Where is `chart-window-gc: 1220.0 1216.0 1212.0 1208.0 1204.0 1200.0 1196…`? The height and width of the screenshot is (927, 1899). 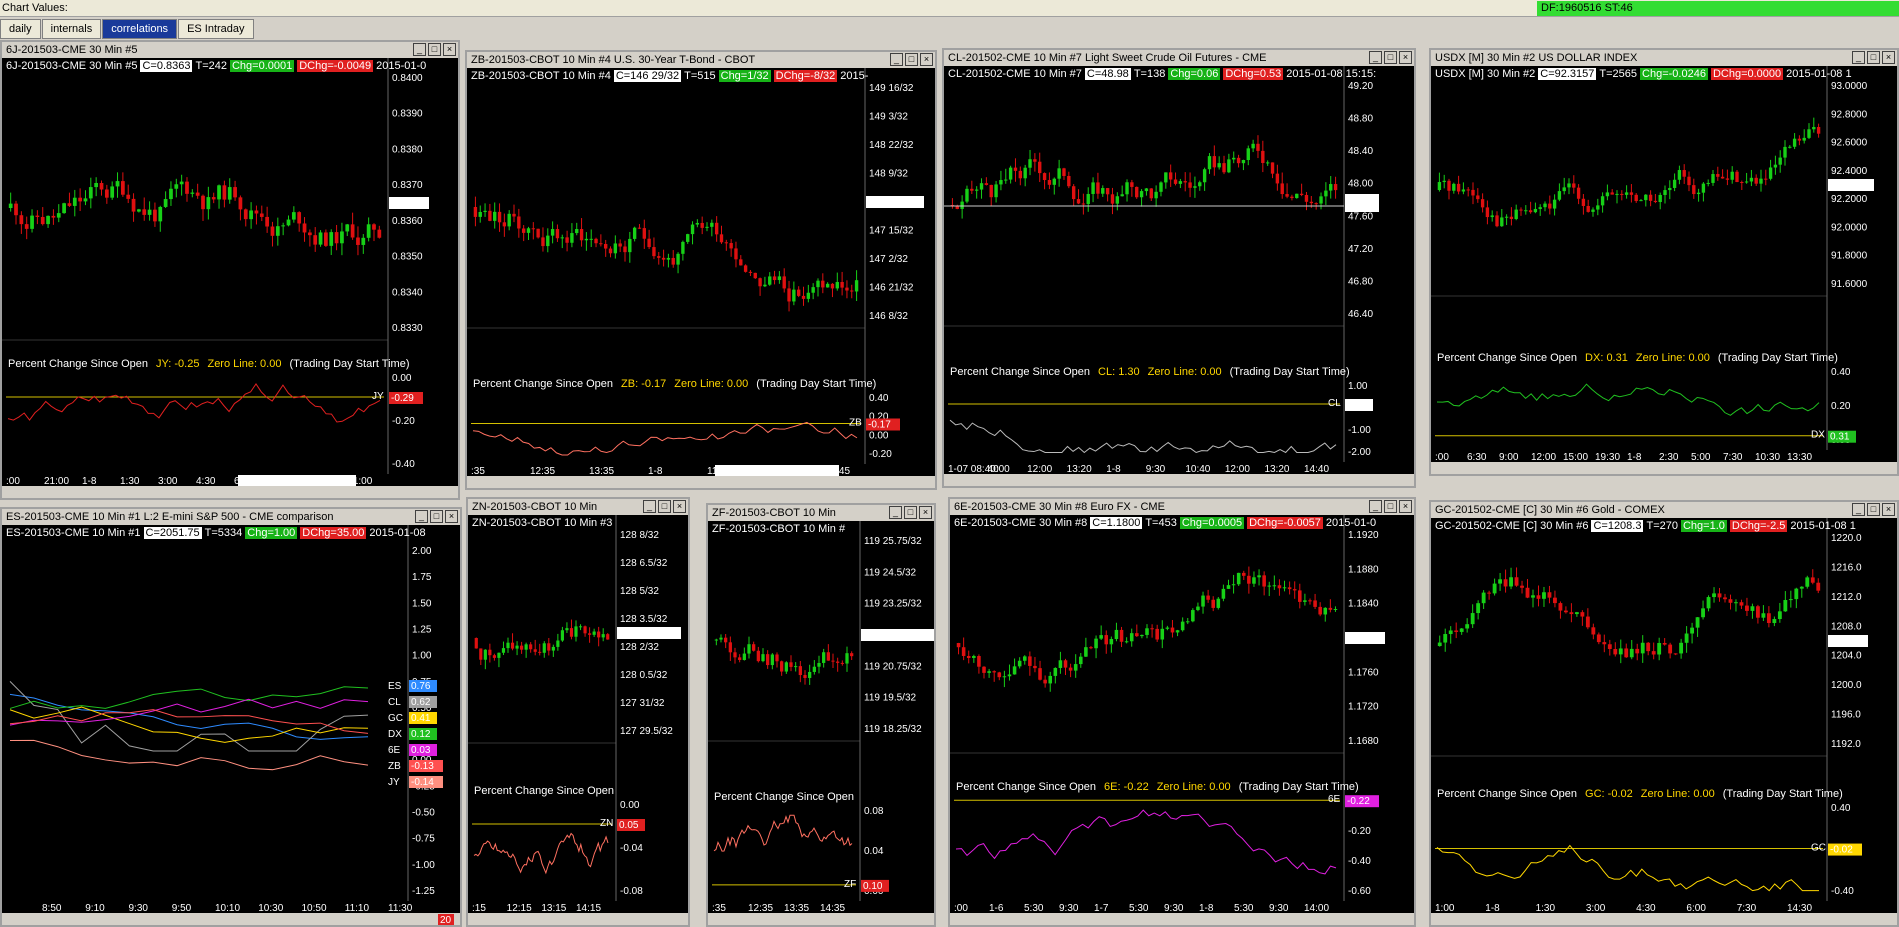 chart-window-gc: 1220.0 1216.0 1212.0 1208.0 1204.0 1200.0 1196… is located at coordinates (1664, 713).